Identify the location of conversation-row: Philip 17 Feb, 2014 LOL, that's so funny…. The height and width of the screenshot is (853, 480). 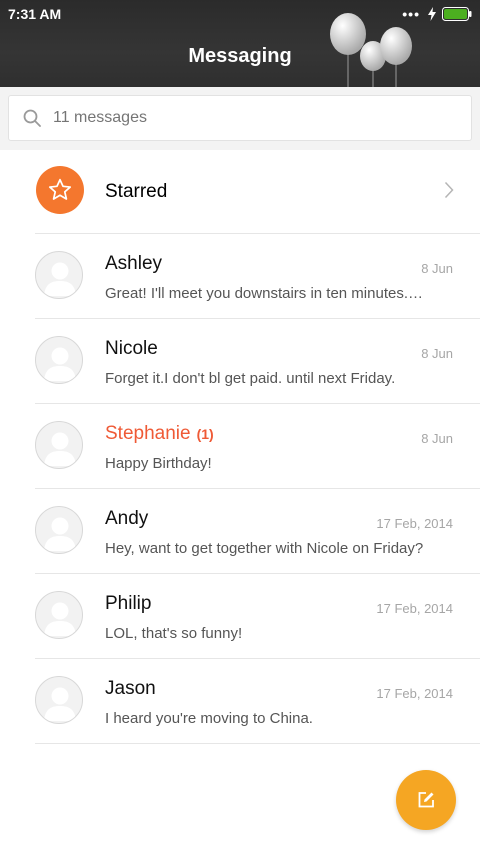
(257, 615).